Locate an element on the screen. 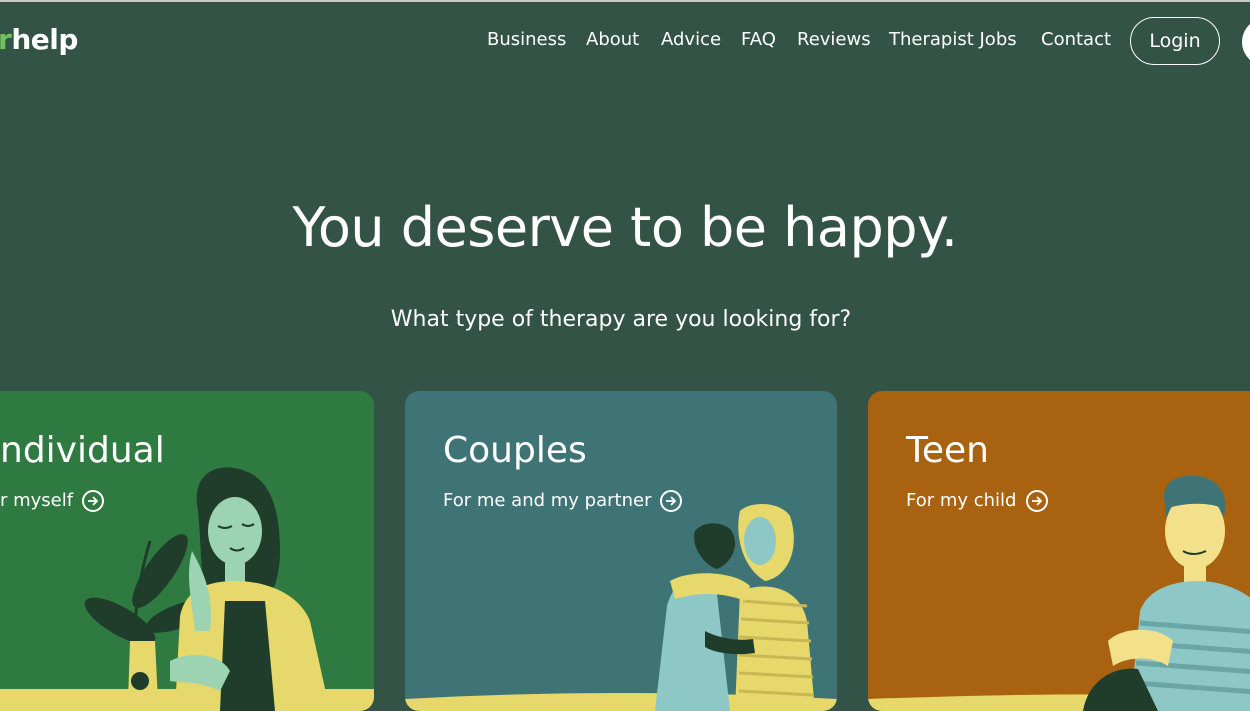 This screenshot has width=1250, height=711. card-link-individual: r myself is located at coordinates (52, 501).